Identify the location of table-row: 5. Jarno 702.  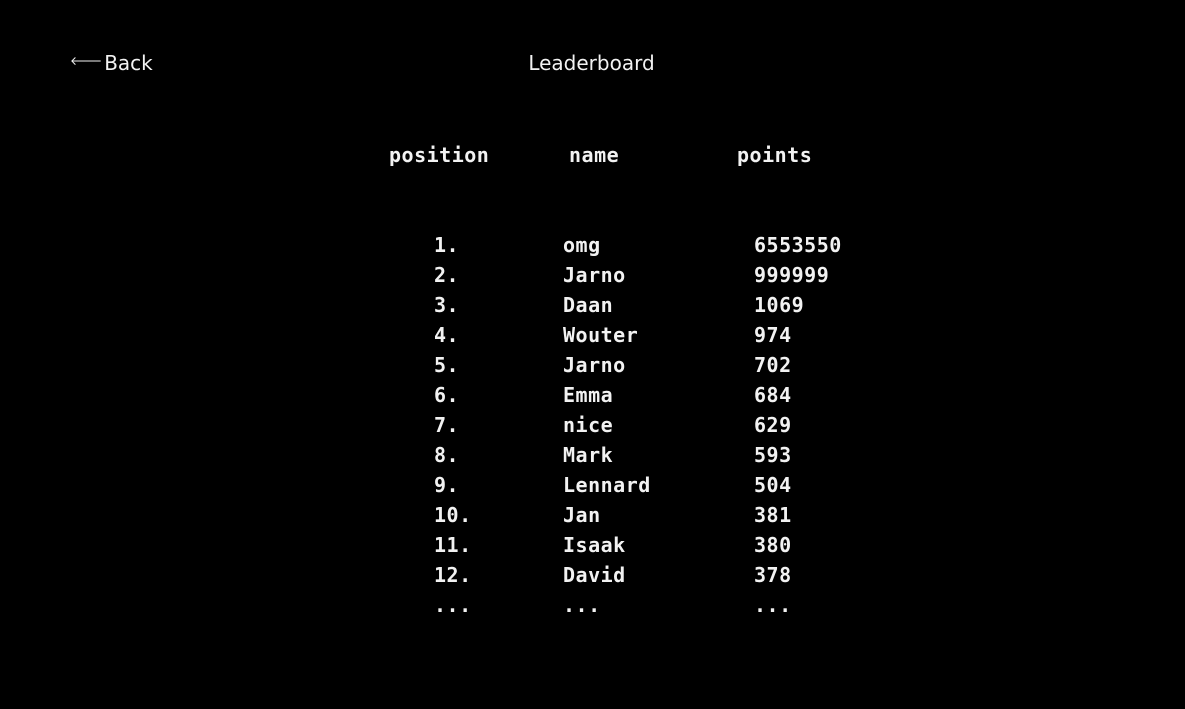
(592, 368).